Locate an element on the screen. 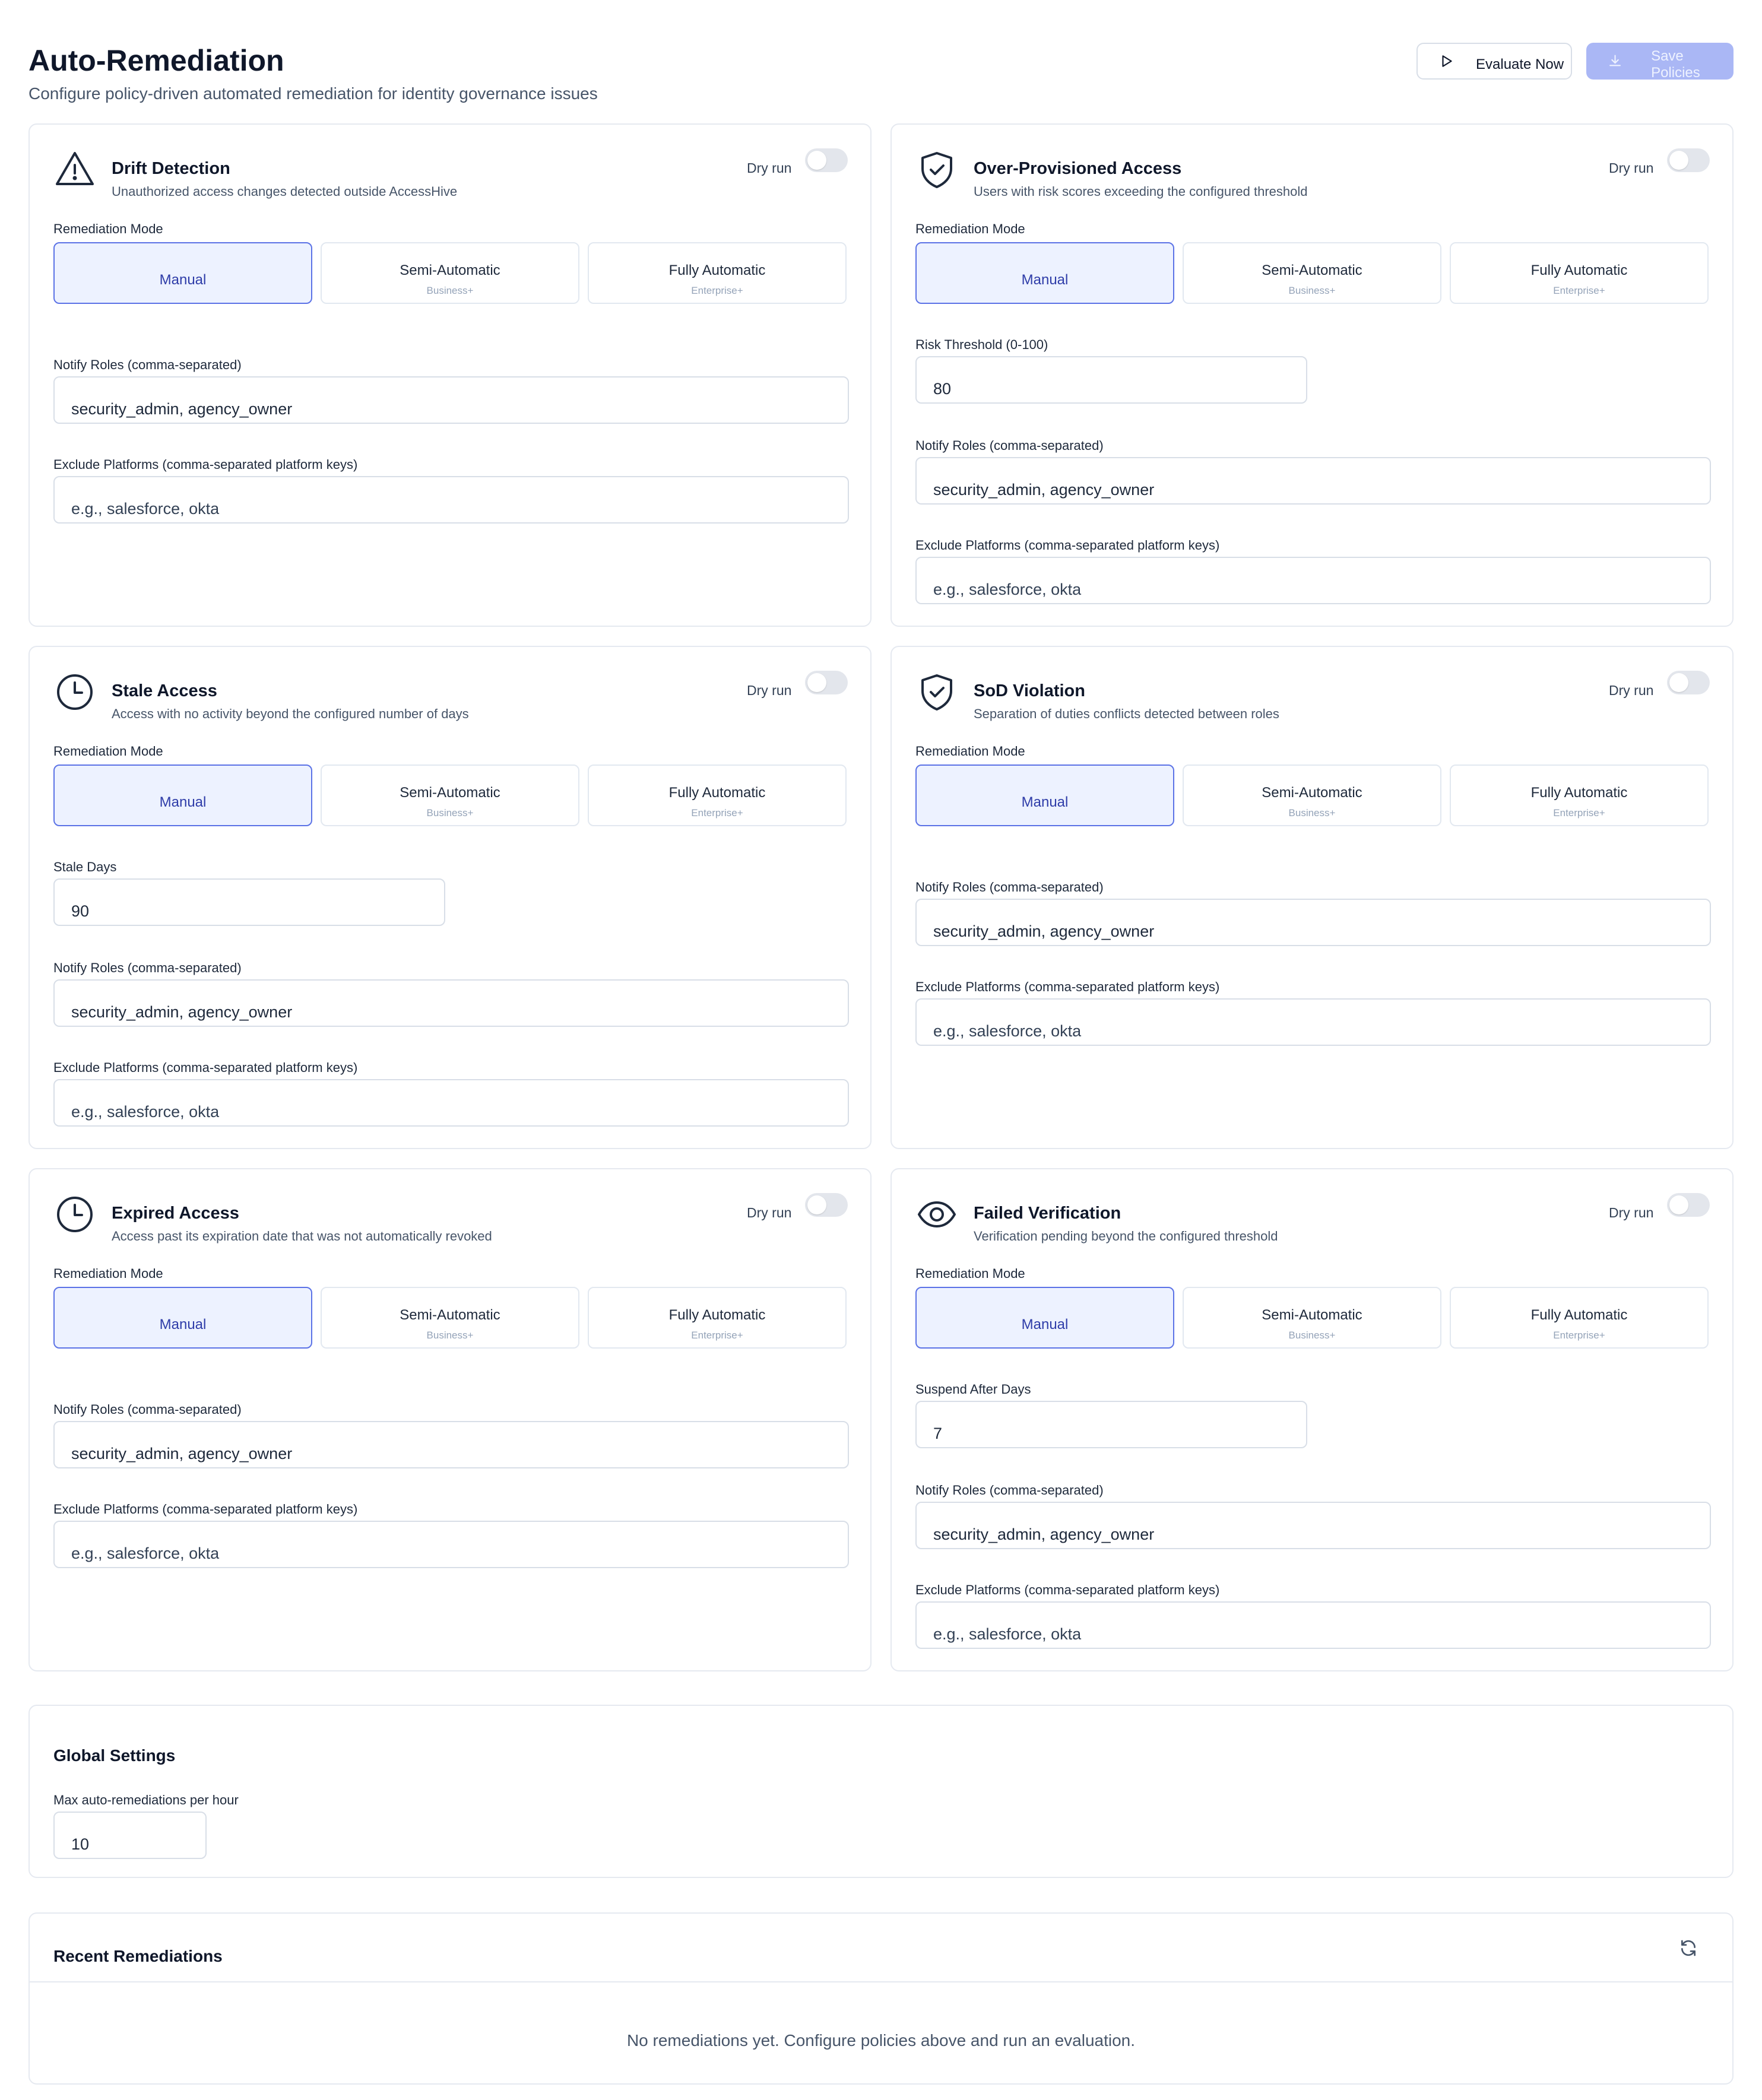 This screenshot has width=1762, height=2100. suspend-after-days-value: 7 is located at coordinates (938, 1434).